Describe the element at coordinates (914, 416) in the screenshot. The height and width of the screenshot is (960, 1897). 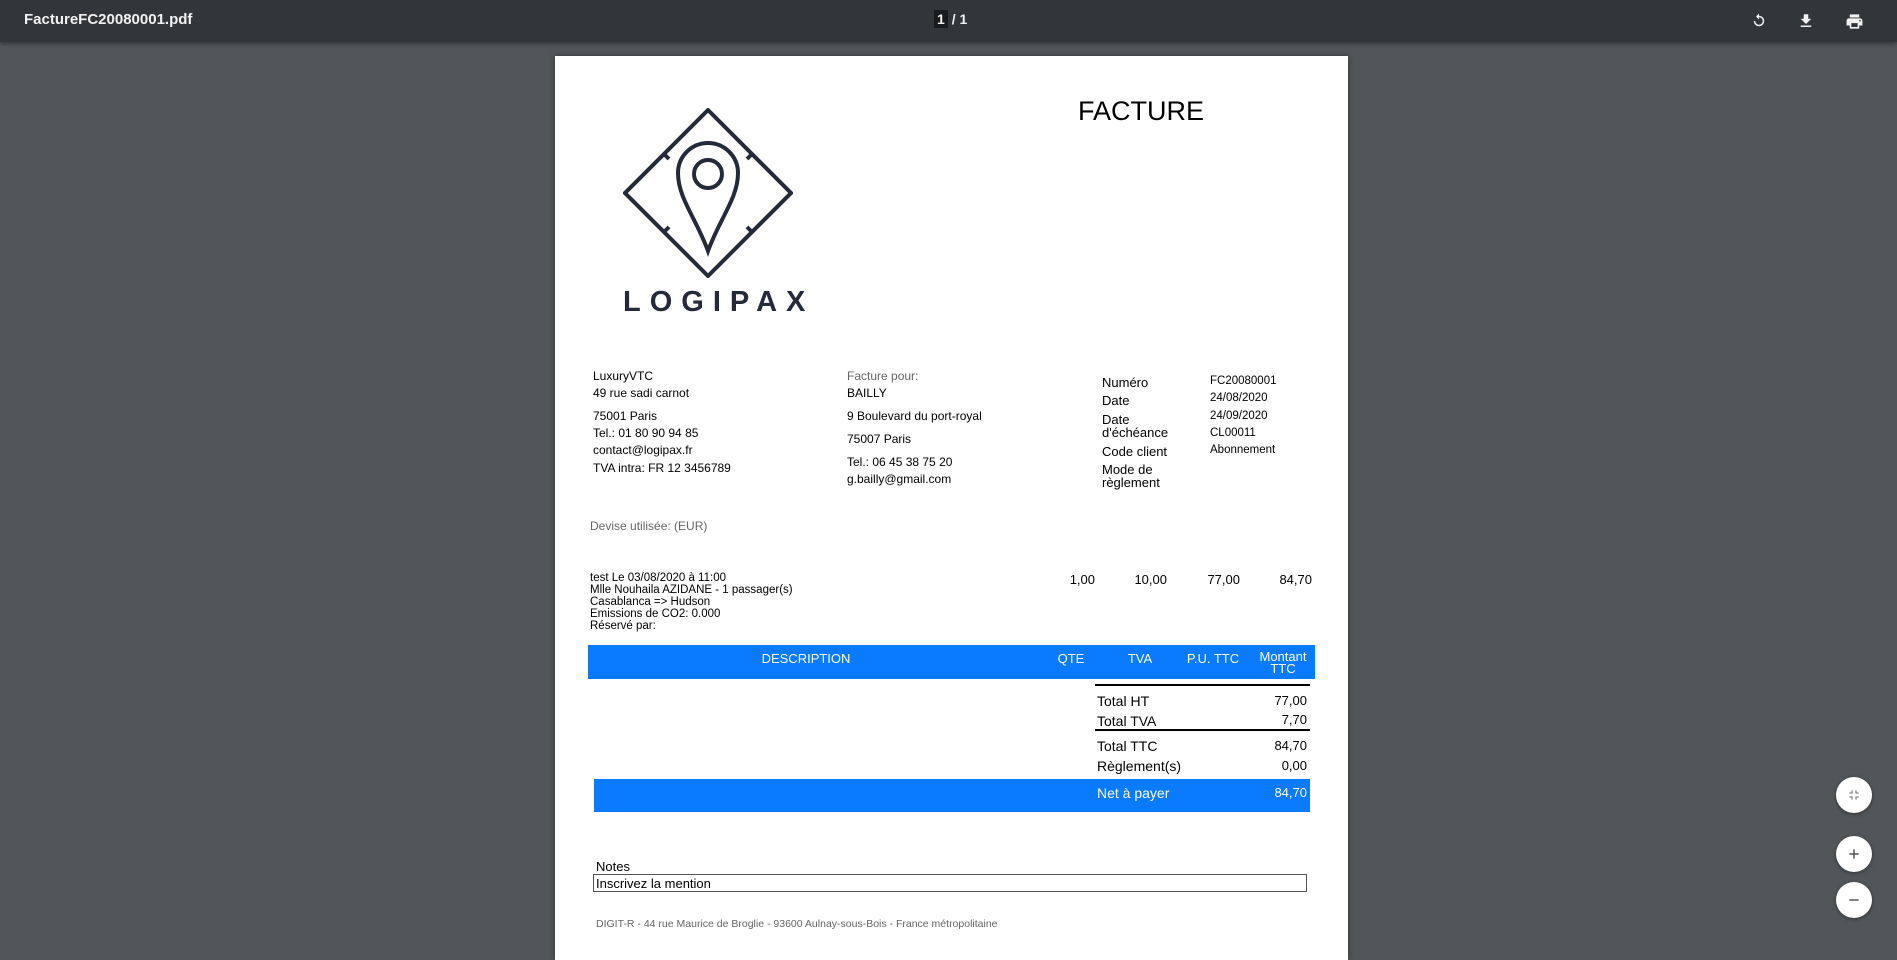
I see `client-street: 9 Boulevard du port-royal` at that location.